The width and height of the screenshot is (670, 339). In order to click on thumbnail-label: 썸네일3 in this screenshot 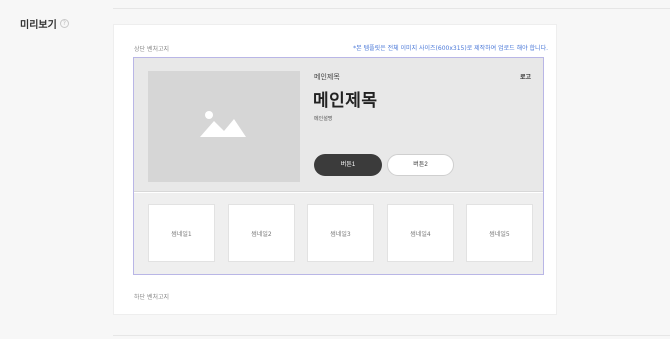, I will do `click(340, 234)`.